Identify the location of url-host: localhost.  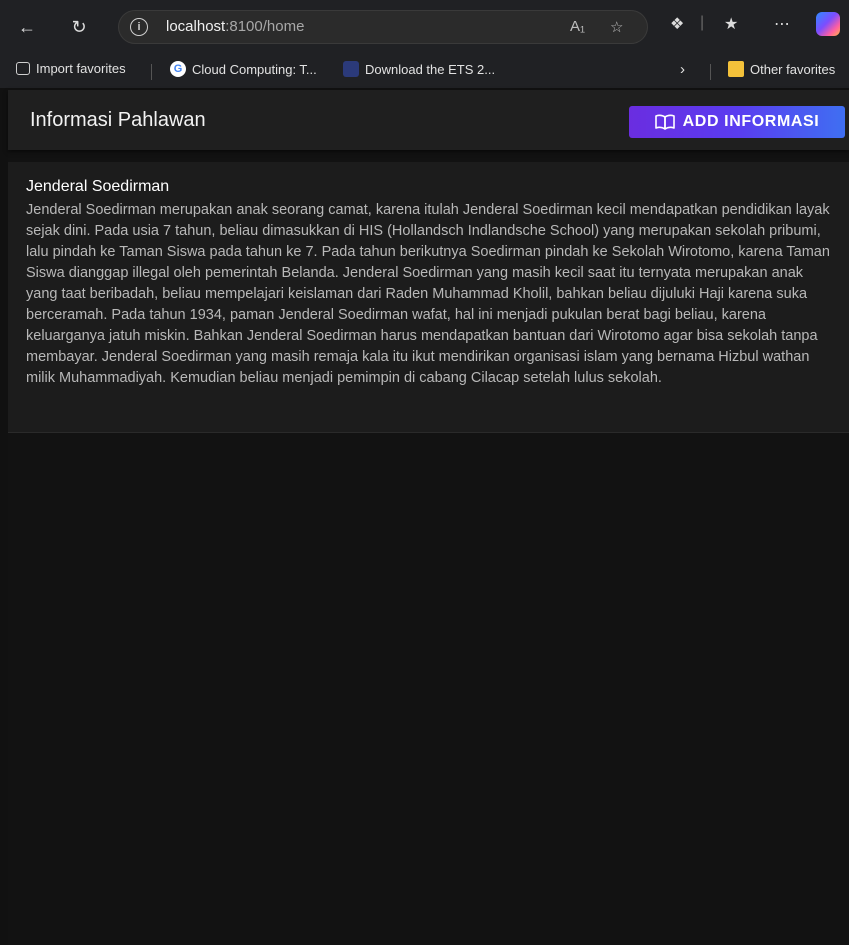
(196, 26).